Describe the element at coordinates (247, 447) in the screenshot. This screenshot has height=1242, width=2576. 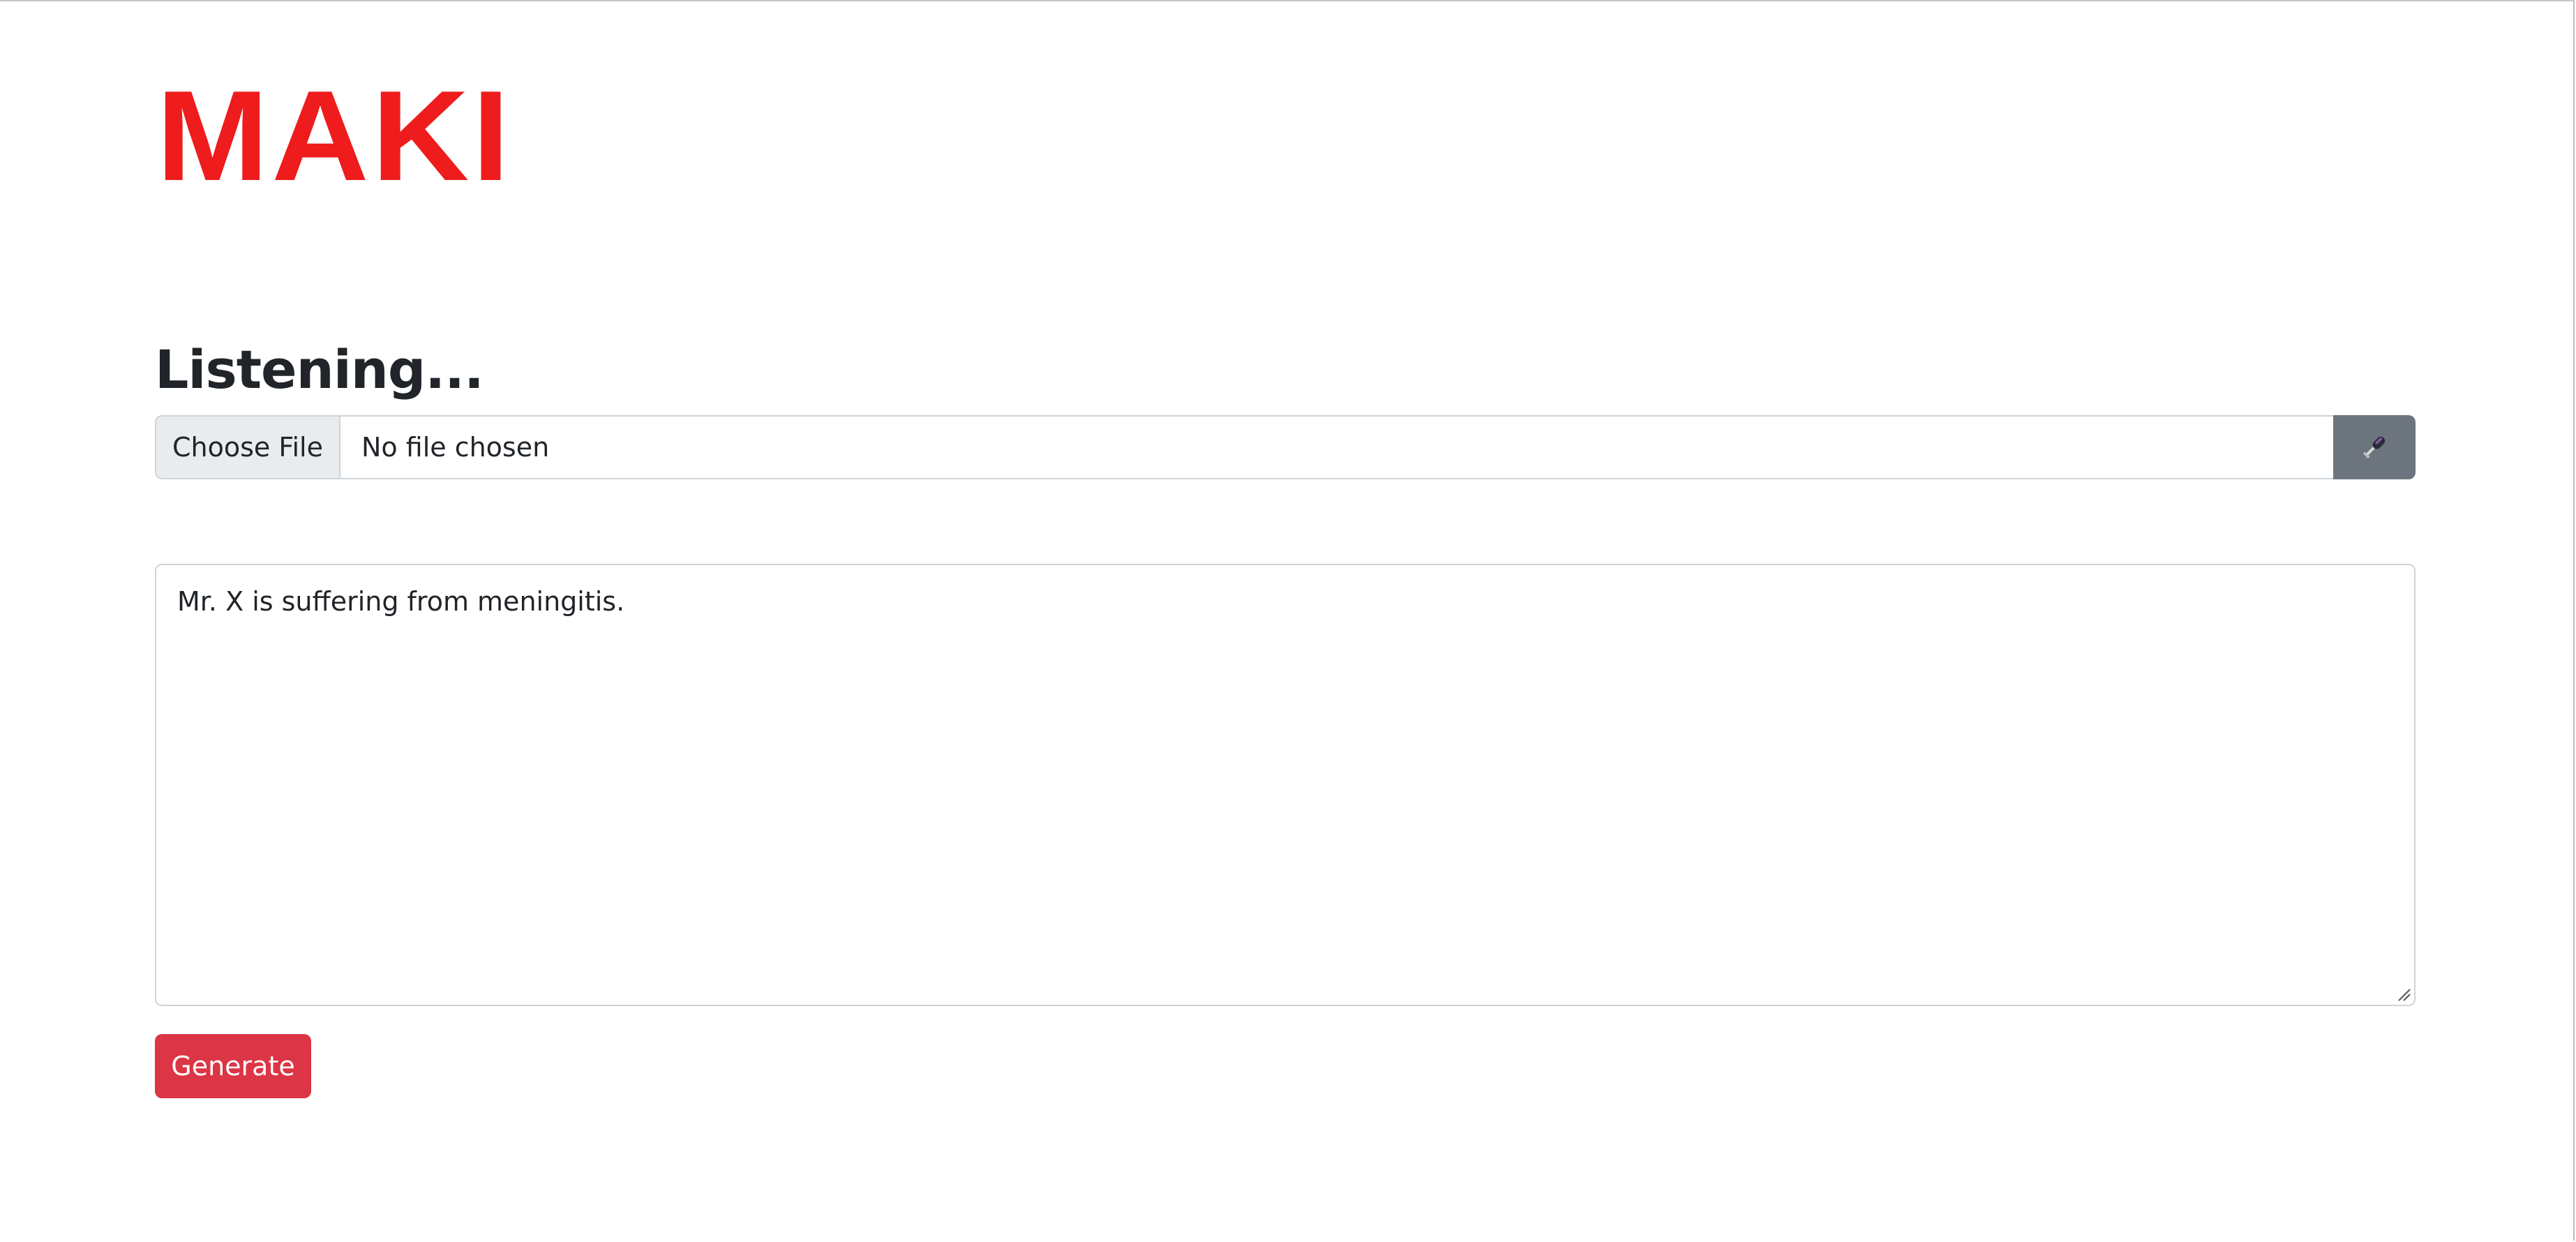
I see `choose-file-button: Choose File` at that location.